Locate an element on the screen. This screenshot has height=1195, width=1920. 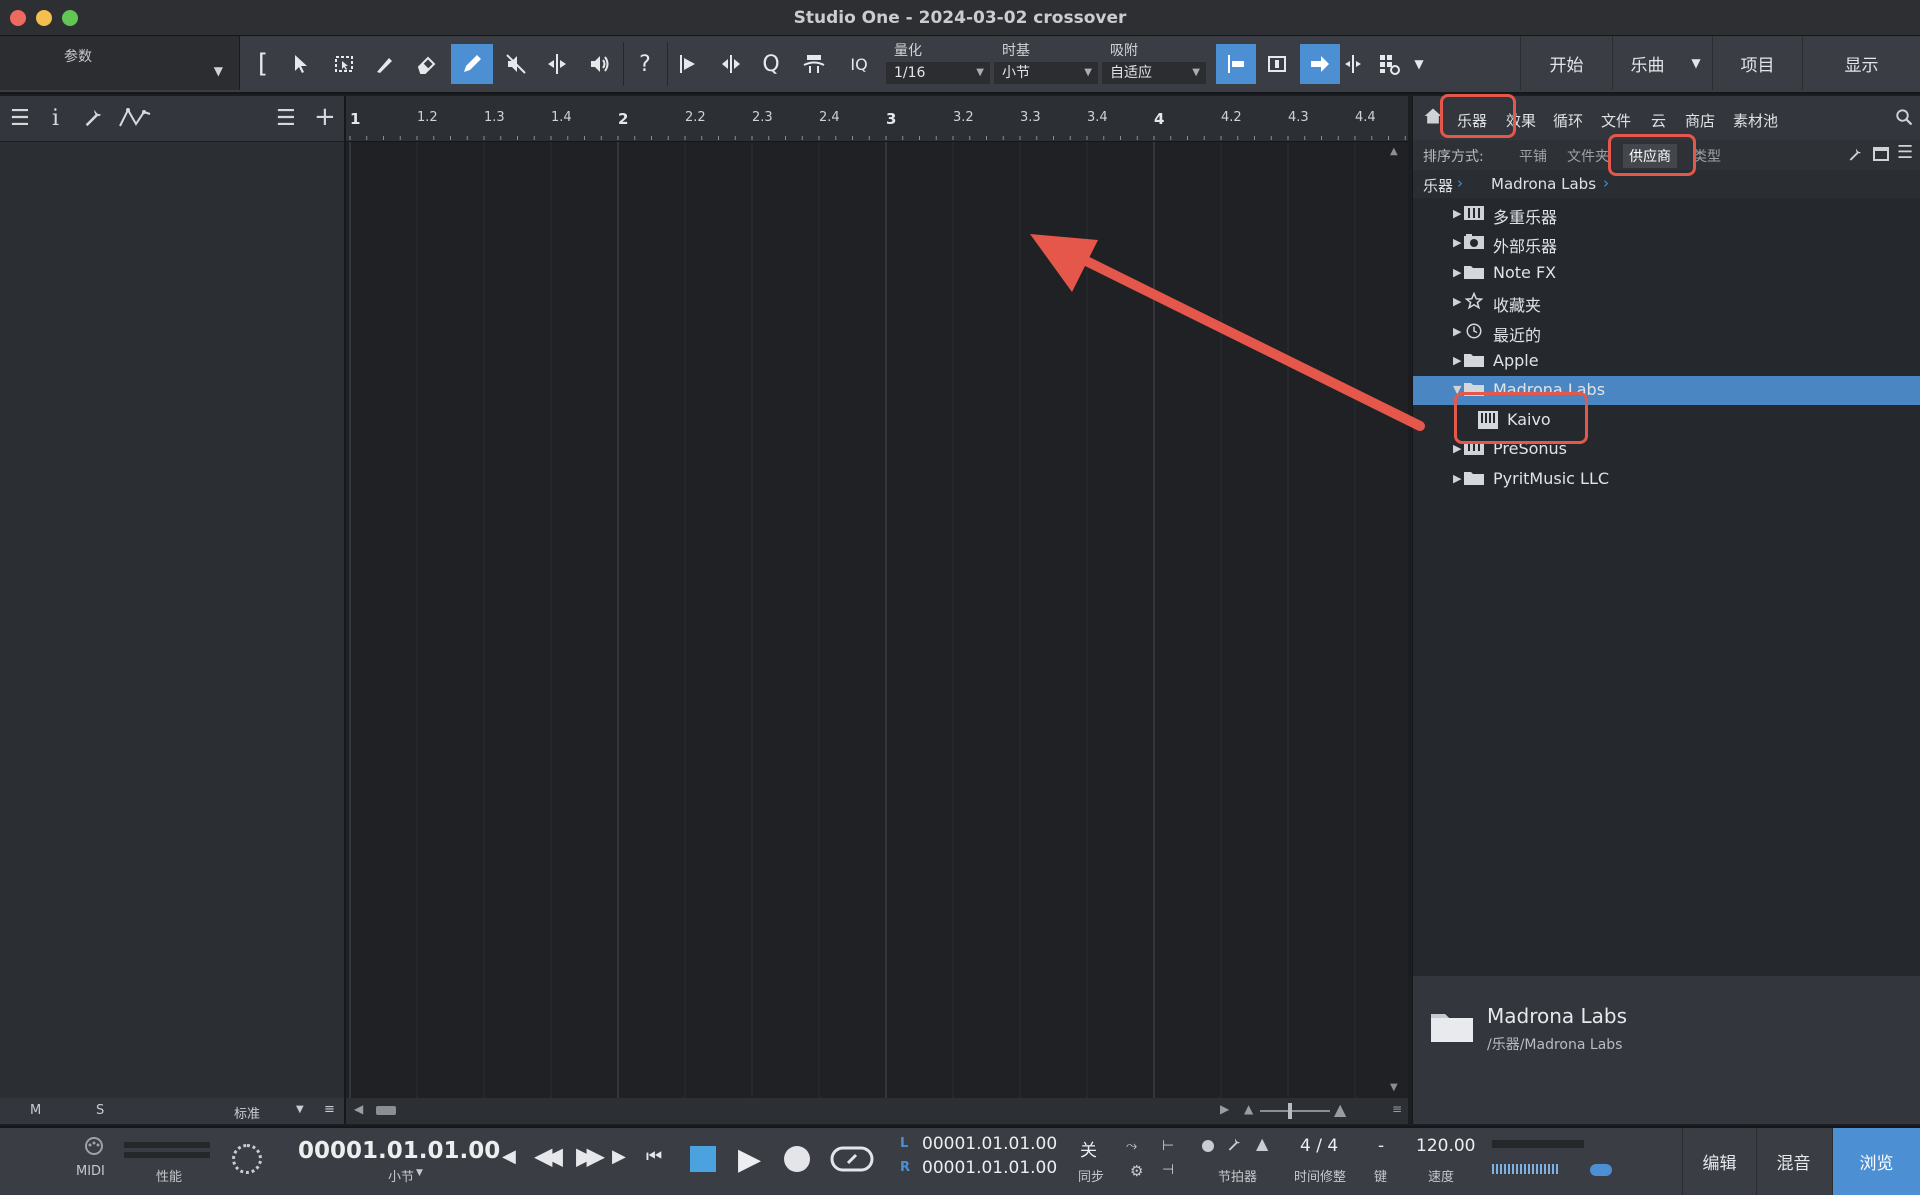
snap-to-grid-button is located at coordinates (1236, 64).